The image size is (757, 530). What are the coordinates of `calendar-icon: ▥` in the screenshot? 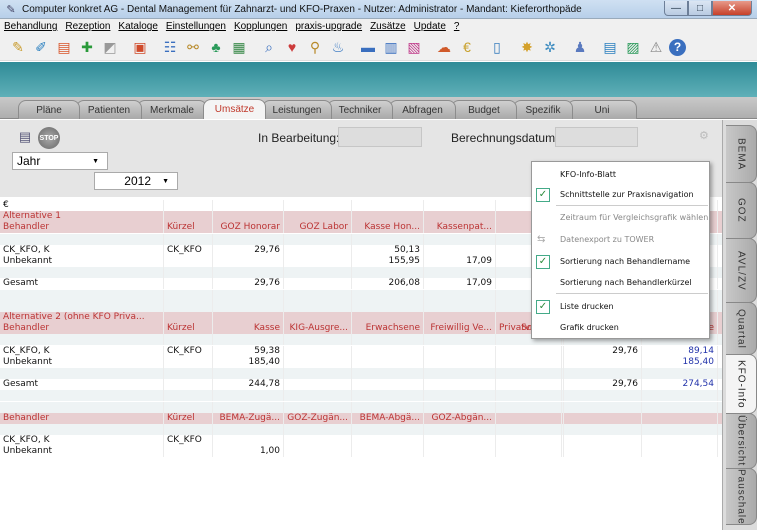 It's located at (391, 47).